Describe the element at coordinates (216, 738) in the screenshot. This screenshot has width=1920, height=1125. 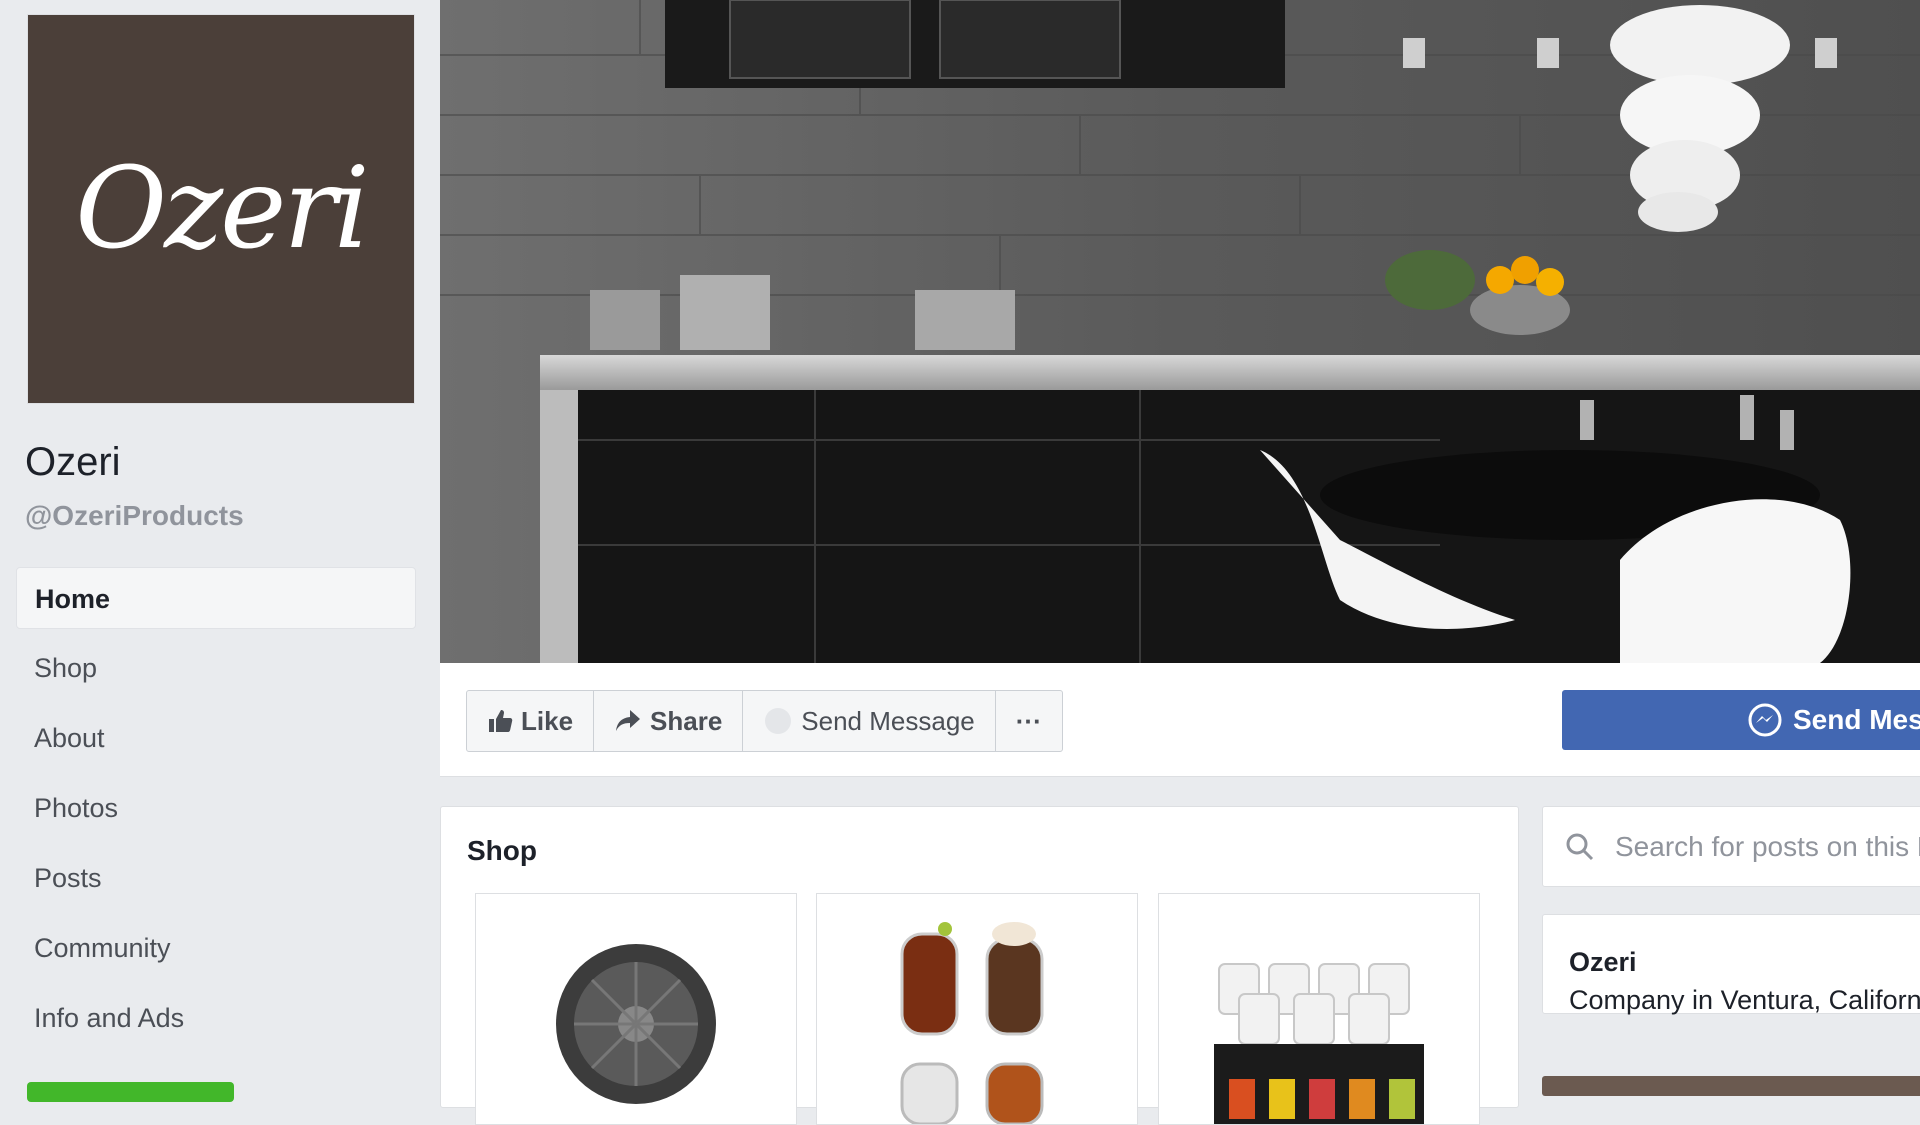
I see `sidebar-item-about: About` at that location.